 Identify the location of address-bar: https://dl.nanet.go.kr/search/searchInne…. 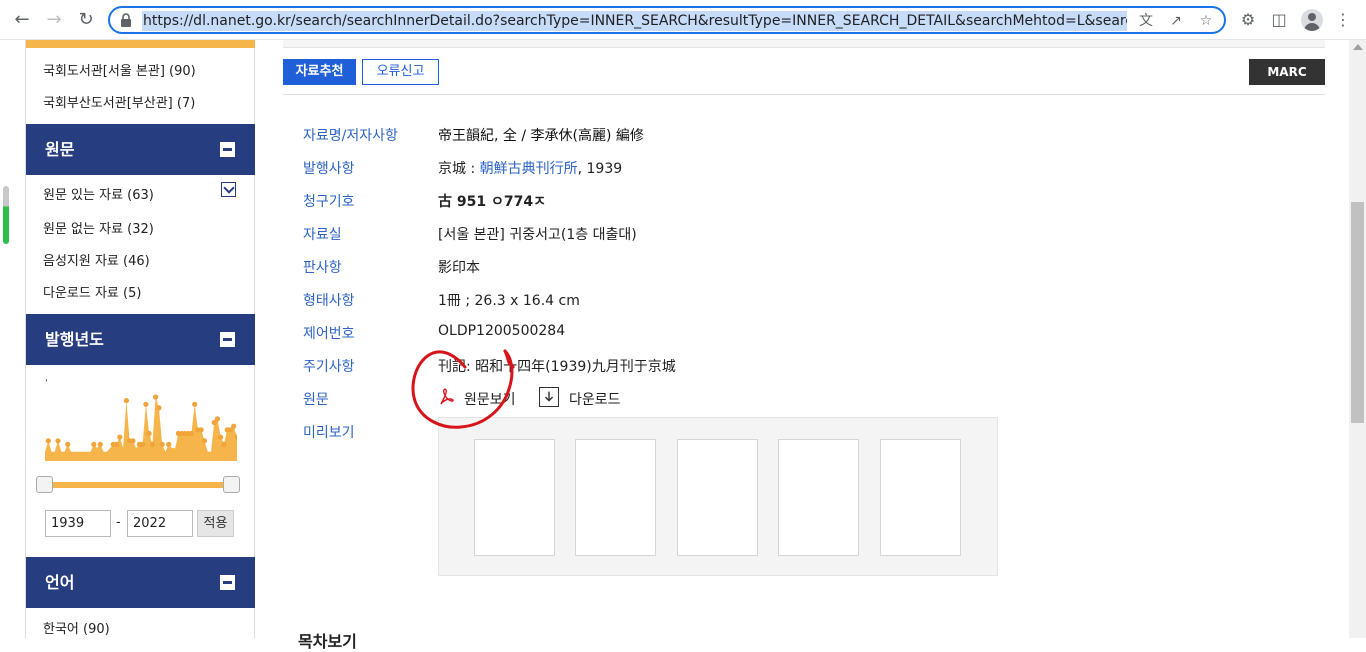
(667, 20).